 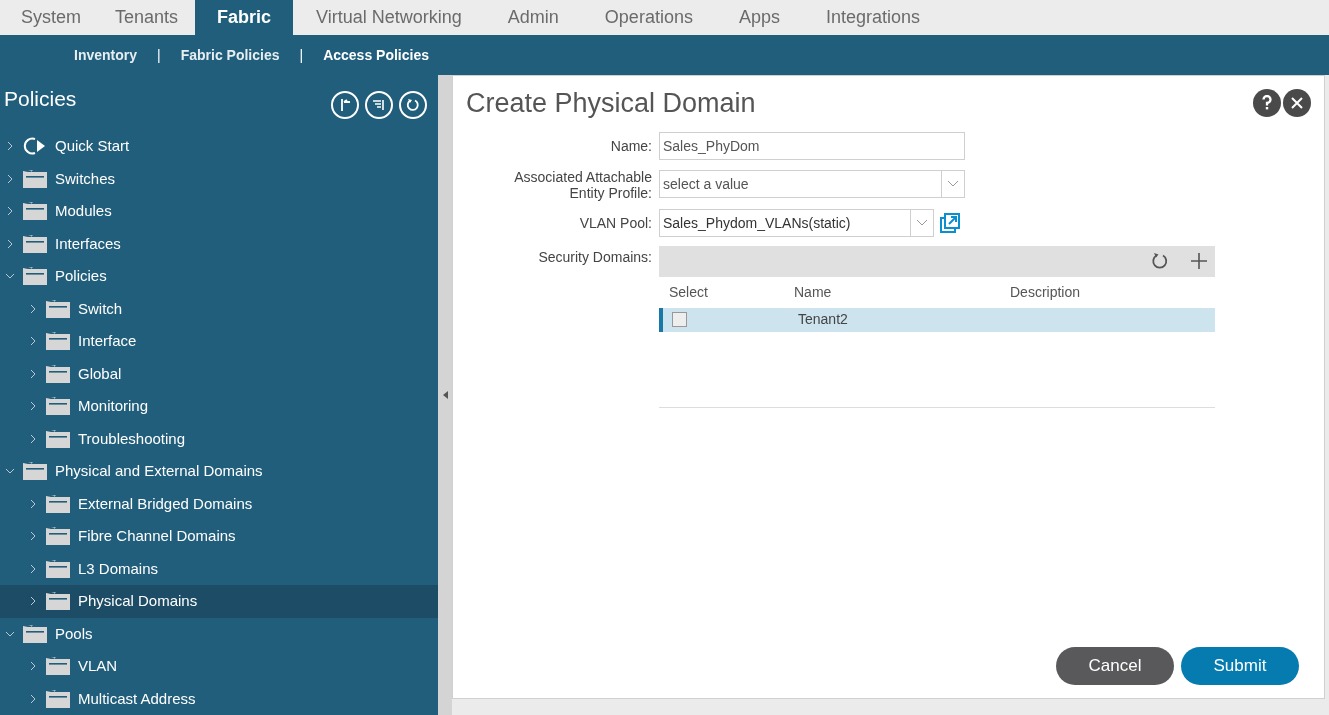 I want to click on tree-item: Modules, so click(x=219, y=211).